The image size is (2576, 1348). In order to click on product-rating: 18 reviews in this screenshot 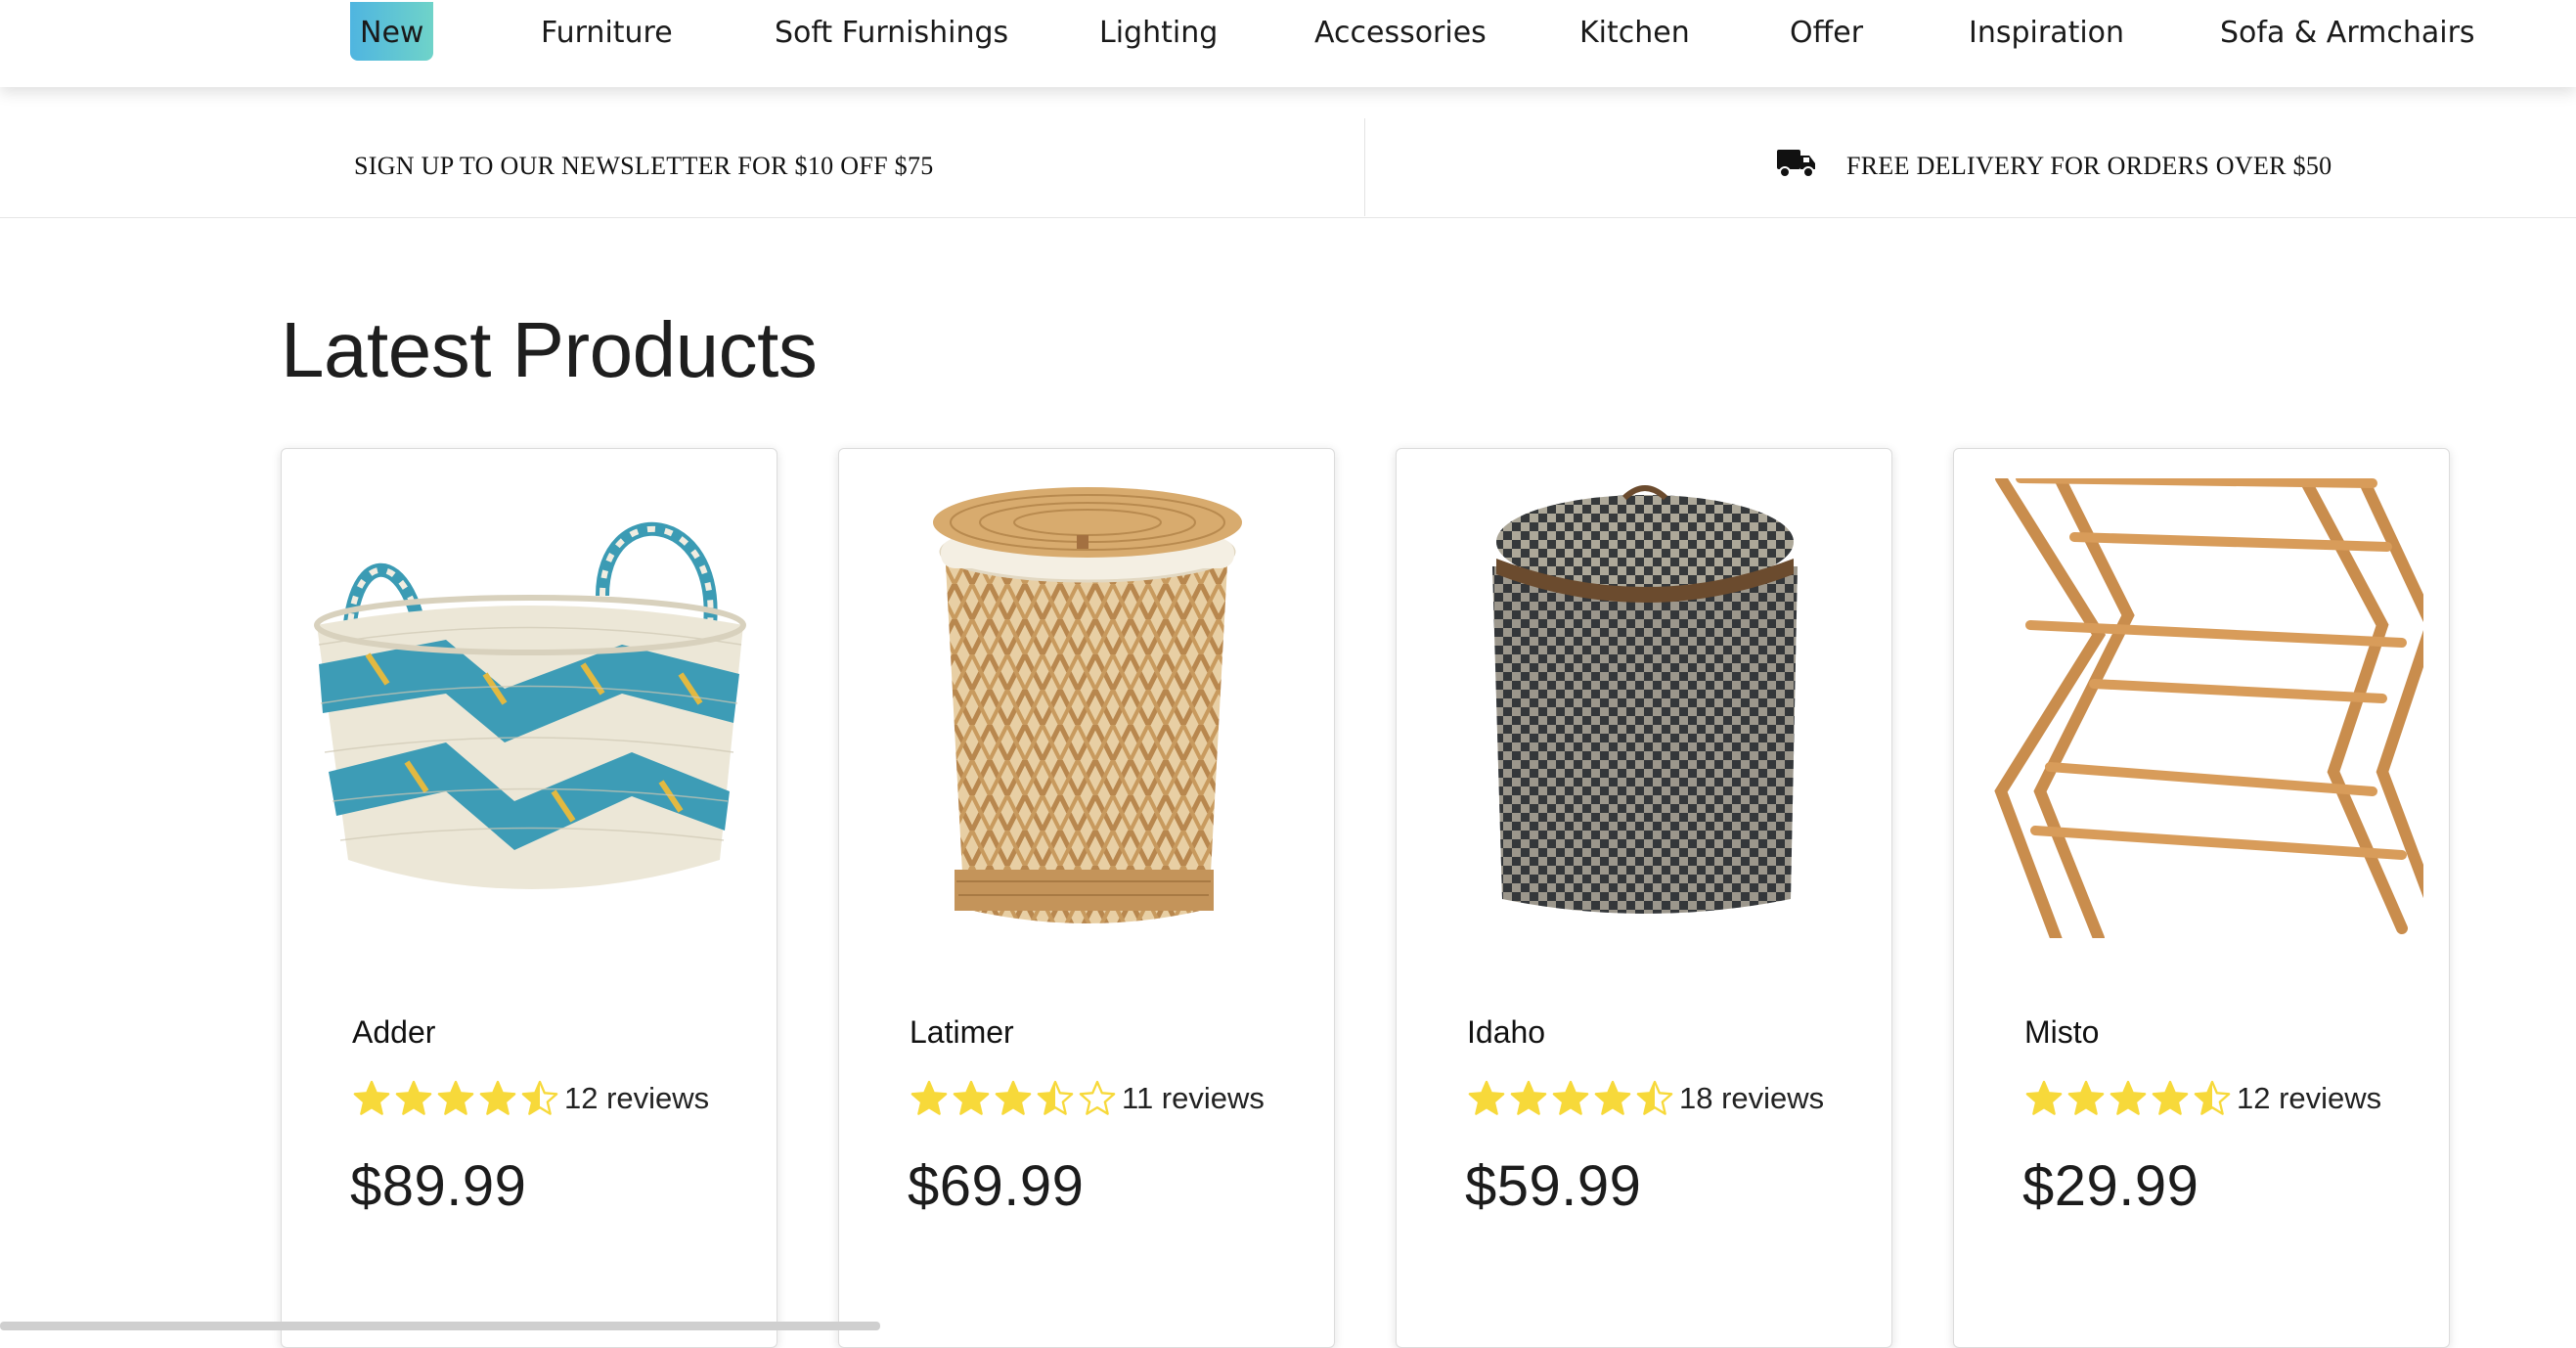, I will do `click(1645, 1098)`.